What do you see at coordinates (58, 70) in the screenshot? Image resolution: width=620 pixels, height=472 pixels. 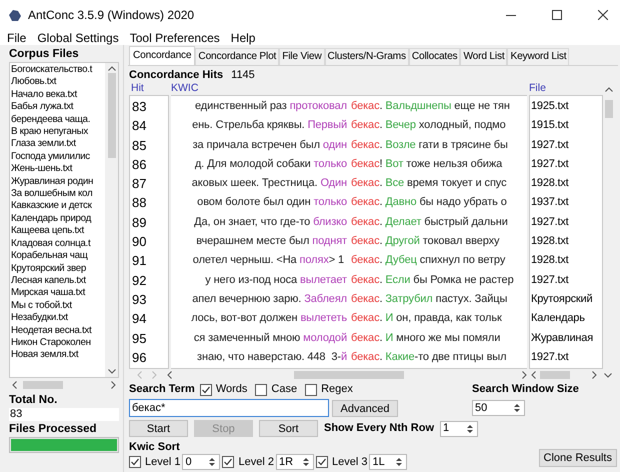 I see `file-list-item: Богоискательство.t` at bounding box center [58, 70].